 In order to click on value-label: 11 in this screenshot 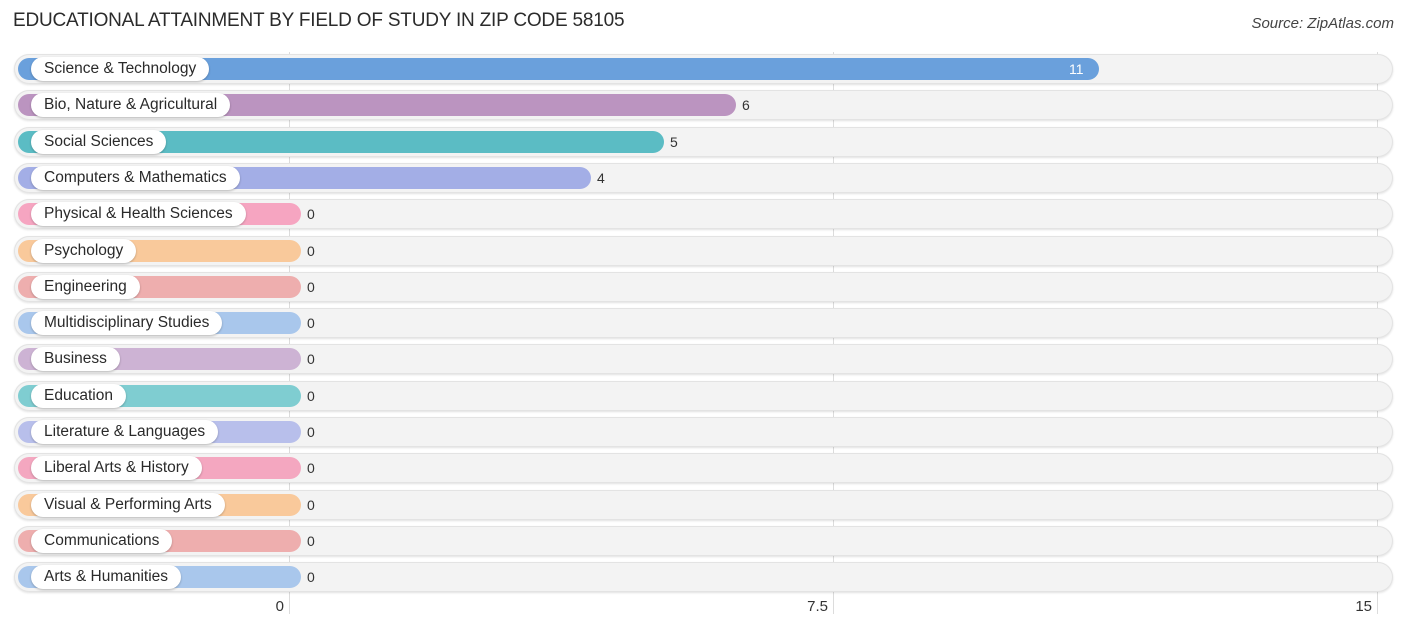, I will do `click(1076, 69)`.